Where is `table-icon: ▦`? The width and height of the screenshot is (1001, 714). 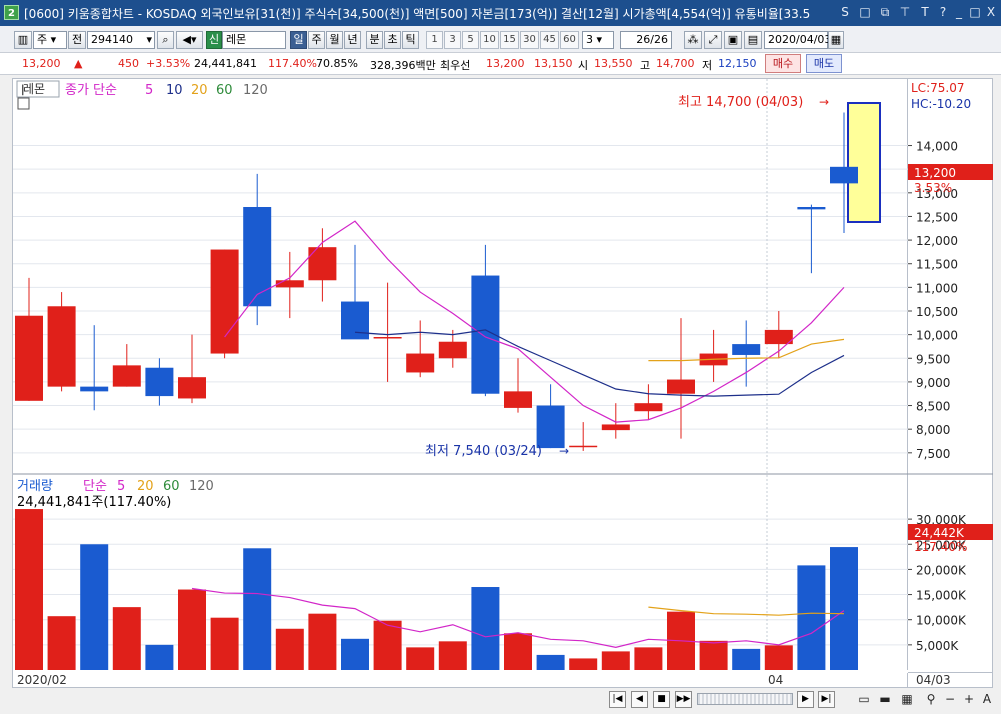
table-icon: ▦ is located at coordinates (907, 699).